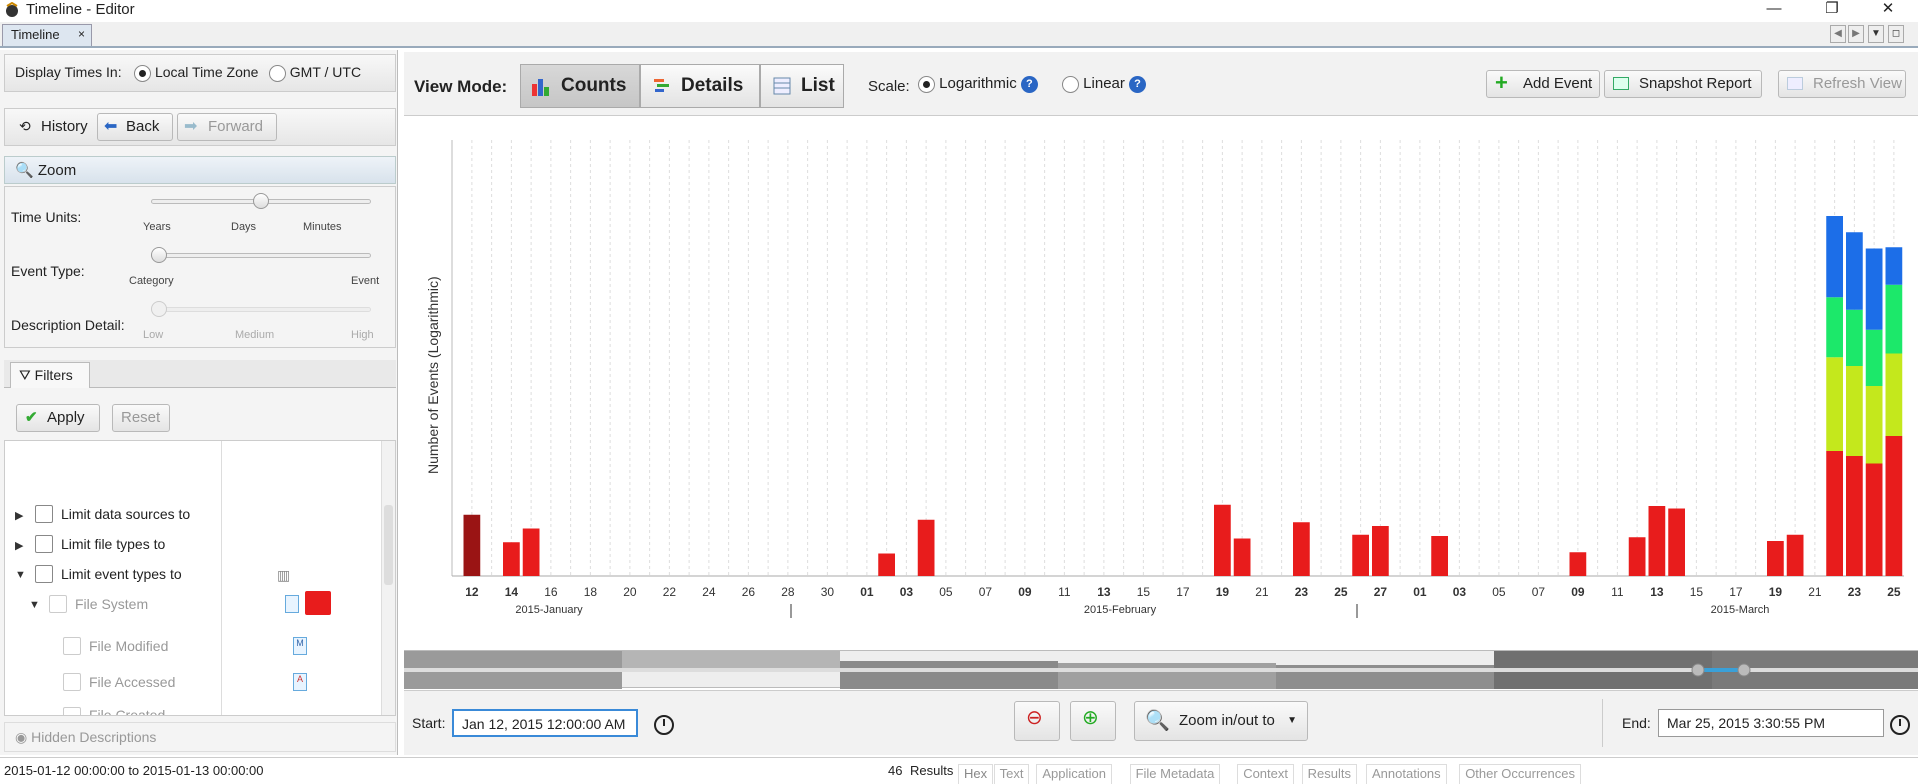 Image resolution: width=1918 pixels, height=784 pixels. What do you see at coordinates (1011, 774) in the screenshot?
I see `content-tab-text: Text` at bounding box center [1011, 774].